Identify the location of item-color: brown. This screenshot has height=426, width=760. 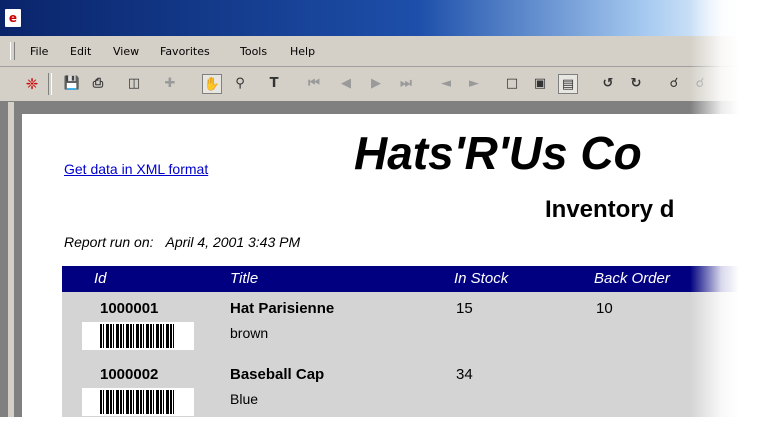
(249, 333).